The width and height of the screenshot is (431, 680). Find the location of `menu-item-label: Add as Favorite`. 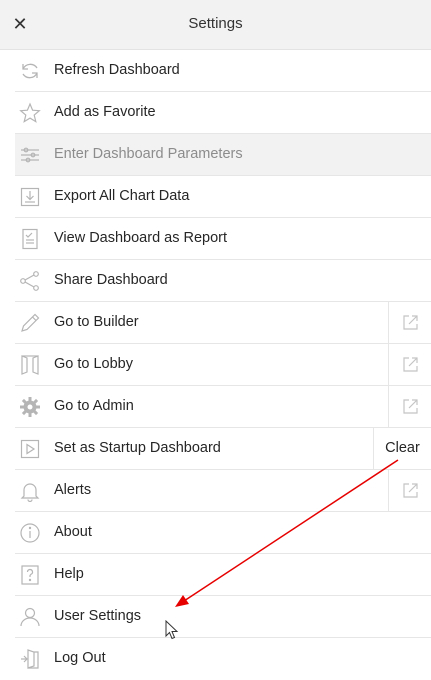

menu-item-label: Add as Favorite is located at coordinates (105, 112).